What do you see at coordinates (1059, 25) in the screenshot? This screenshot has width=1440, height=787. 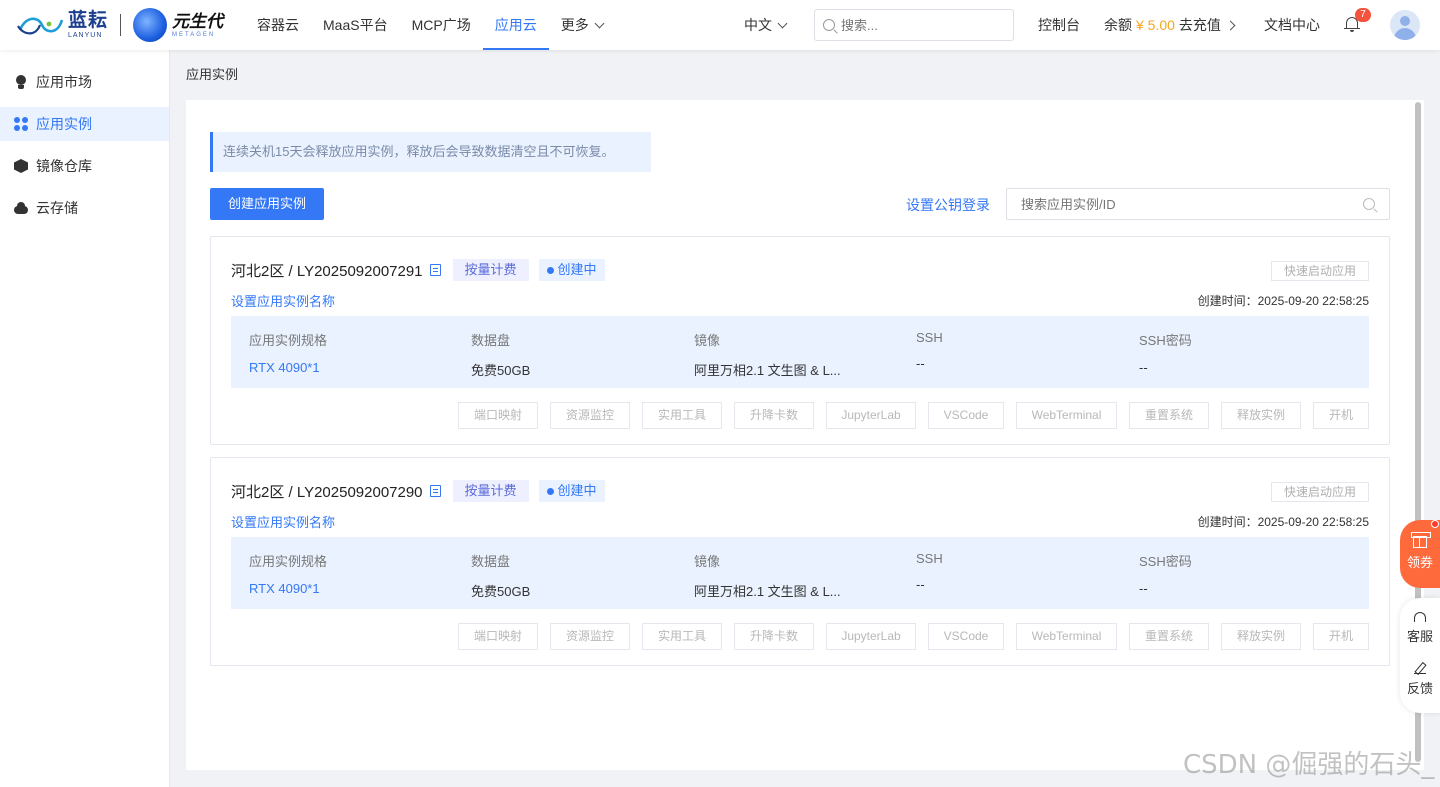 I see `console-link: 控制台` at bounding box center [1059, 25].